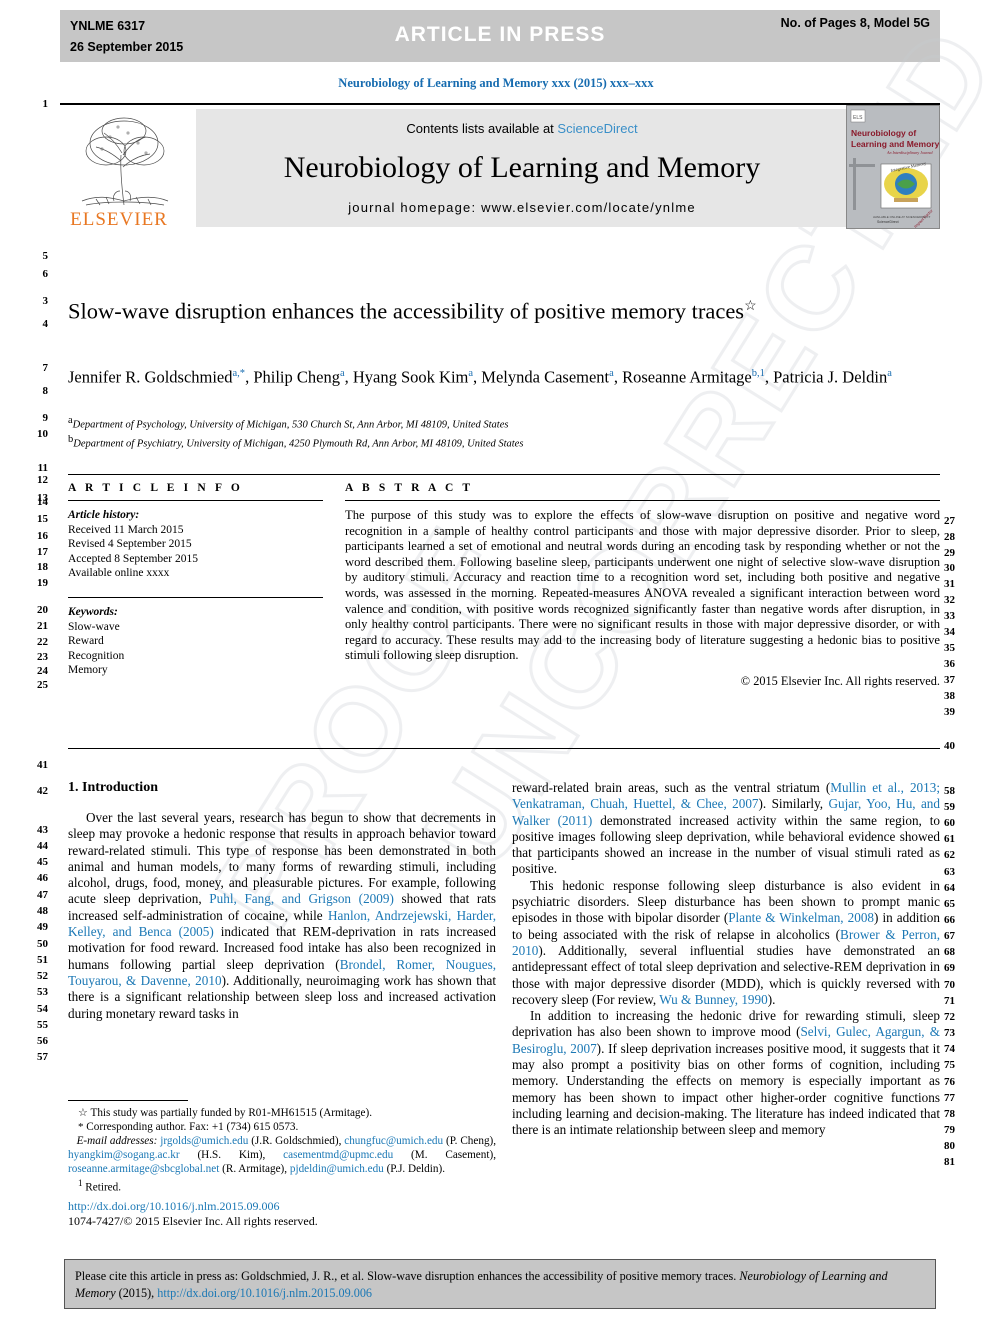  Describe the element at coordinates (949, 920) in the screenshot. I see `line-number: 66` at that location.